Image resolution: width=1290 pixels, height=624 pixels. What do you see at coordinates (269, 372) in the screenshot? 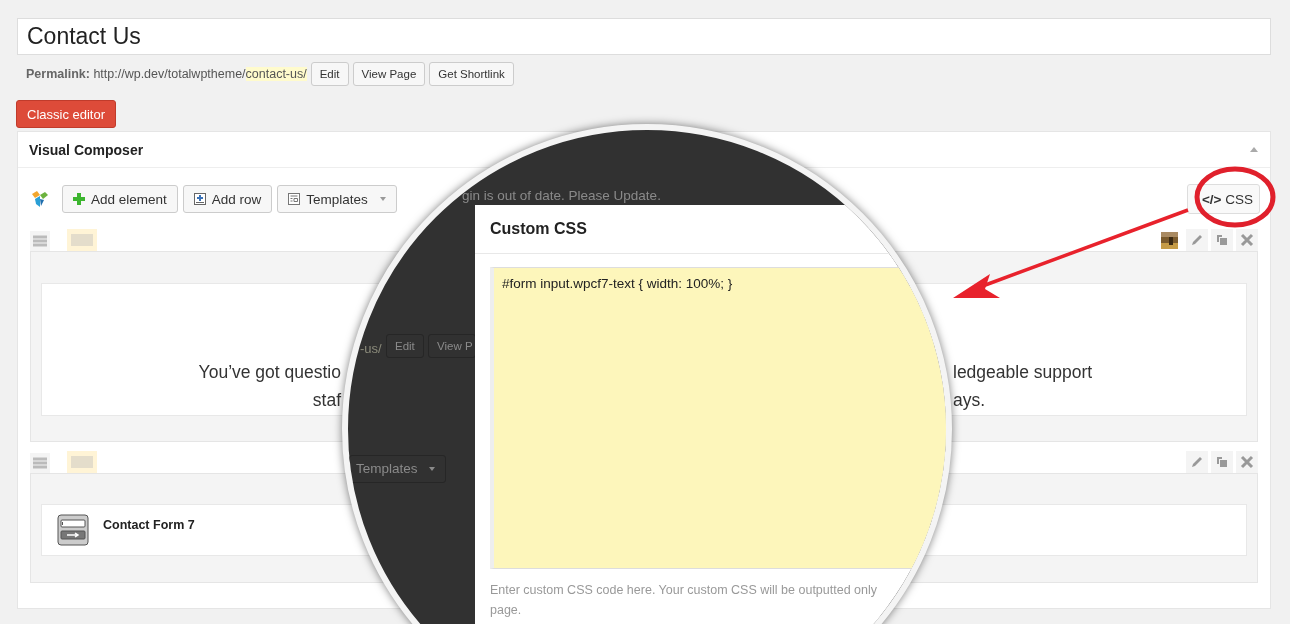
I see `text-fragment: You’ve got questio` at bounding box center [269, 372].